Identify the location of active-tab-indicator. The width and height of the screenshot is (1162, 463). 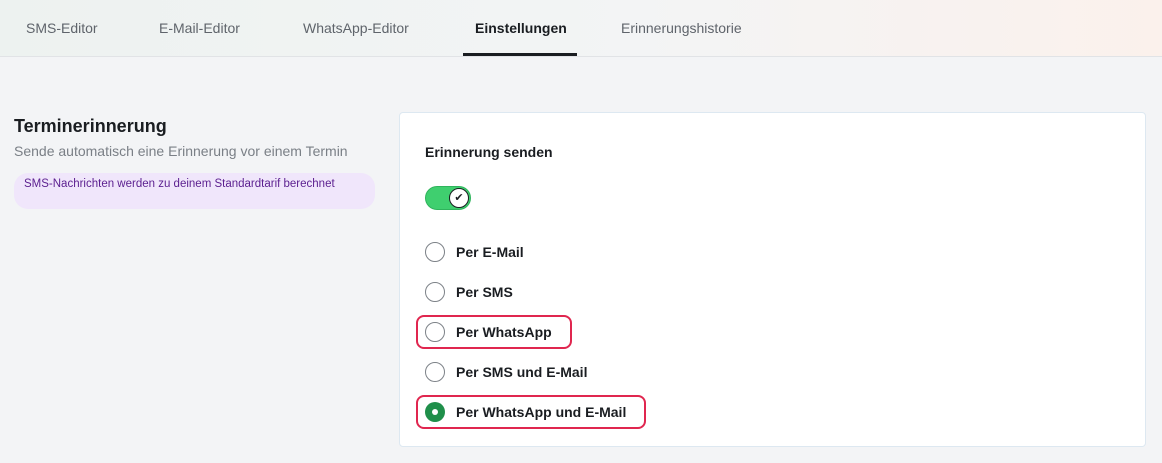
(520, 54).